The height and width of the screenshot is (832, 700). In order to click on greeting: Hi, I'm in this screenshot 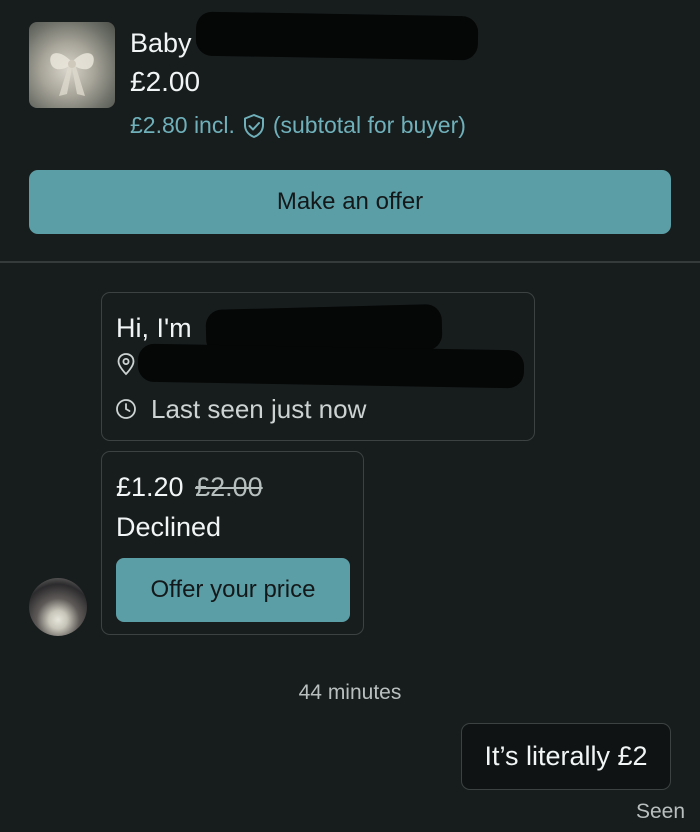, I will do `click(154, 328)`.